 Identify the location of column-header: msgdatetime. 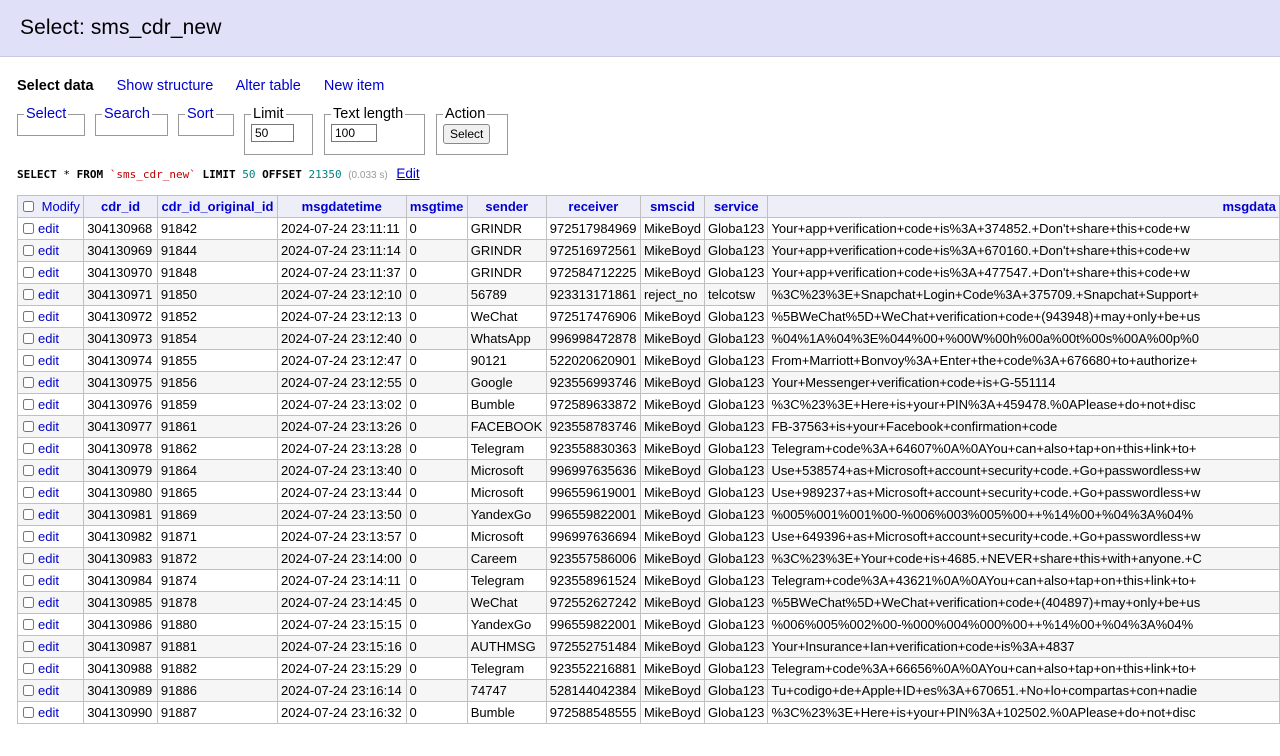
(342, 206).